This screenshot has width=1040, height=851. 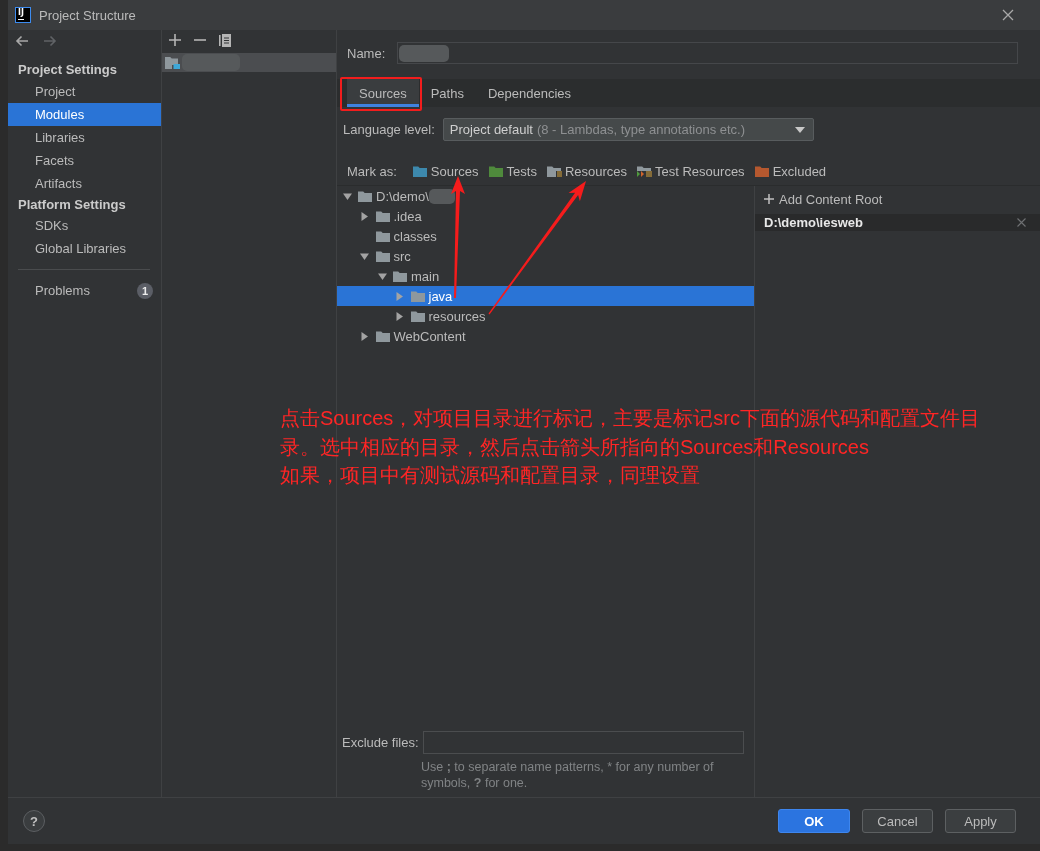 What do you see at coordinates (84, 137) in the screenshot?
I see `sidebar-item: Libraries` at bounding box center [84, 137].